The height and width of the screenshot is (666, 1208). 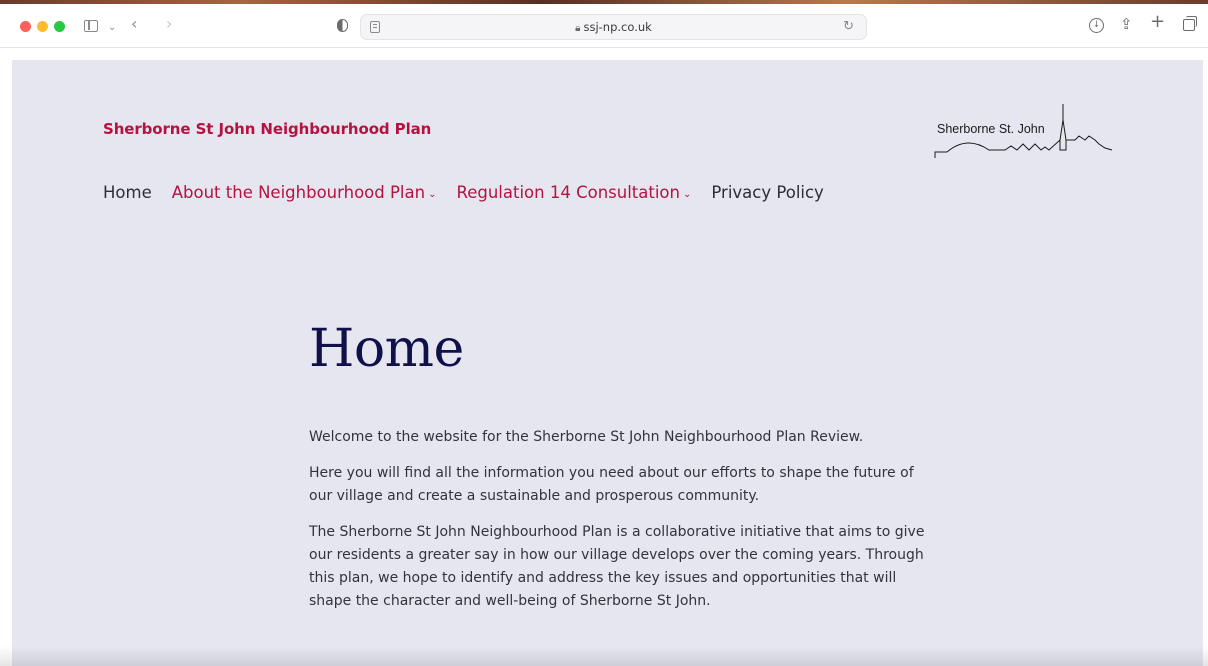 I want to click on back-button: ‹, so click(x=134, y=24).